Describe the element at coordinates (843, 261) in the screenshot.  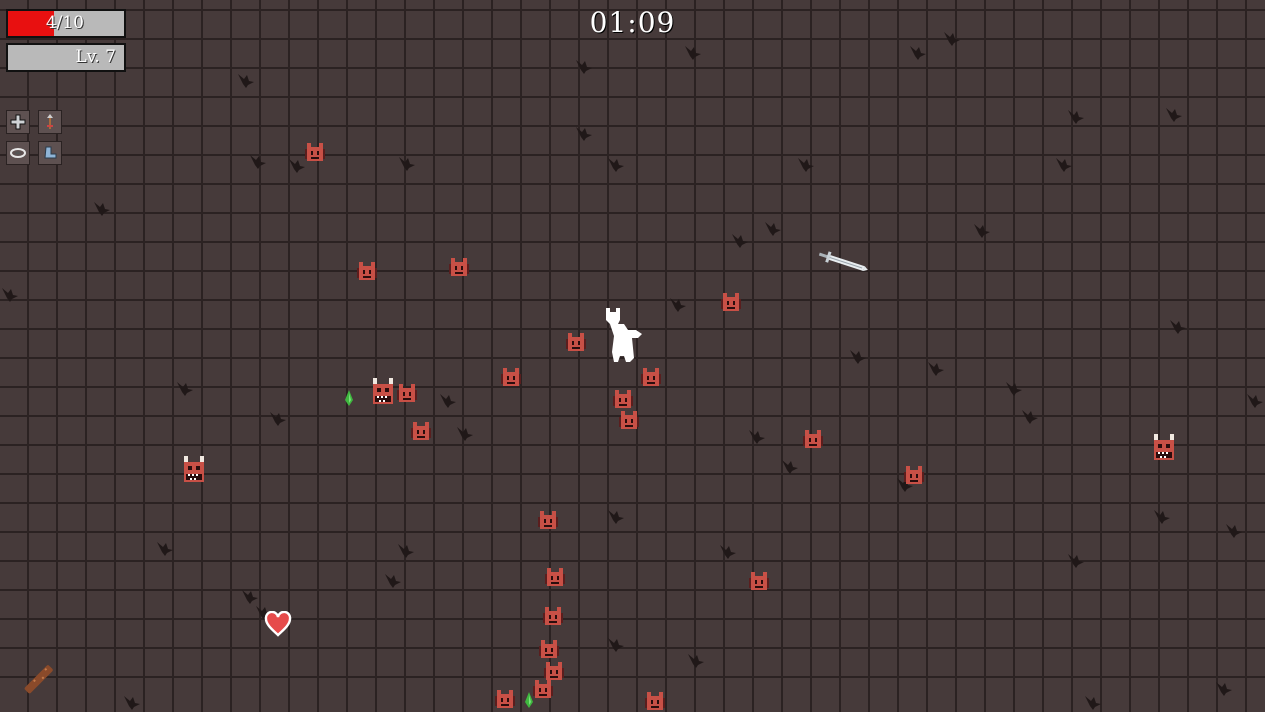
I see `thrown-sword-projectile` at that location.